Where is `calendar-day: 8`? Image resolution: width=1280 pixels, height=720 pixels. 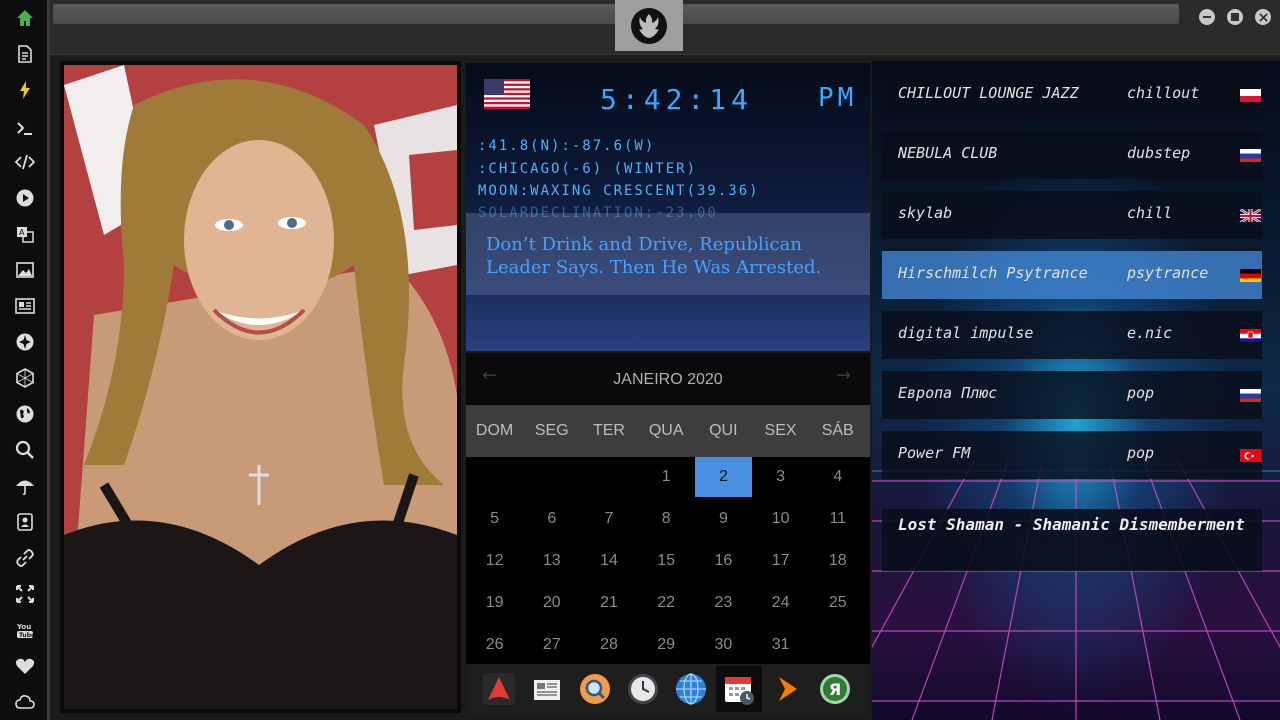
calendar-day: 8 is located at coordinates (666, 519).